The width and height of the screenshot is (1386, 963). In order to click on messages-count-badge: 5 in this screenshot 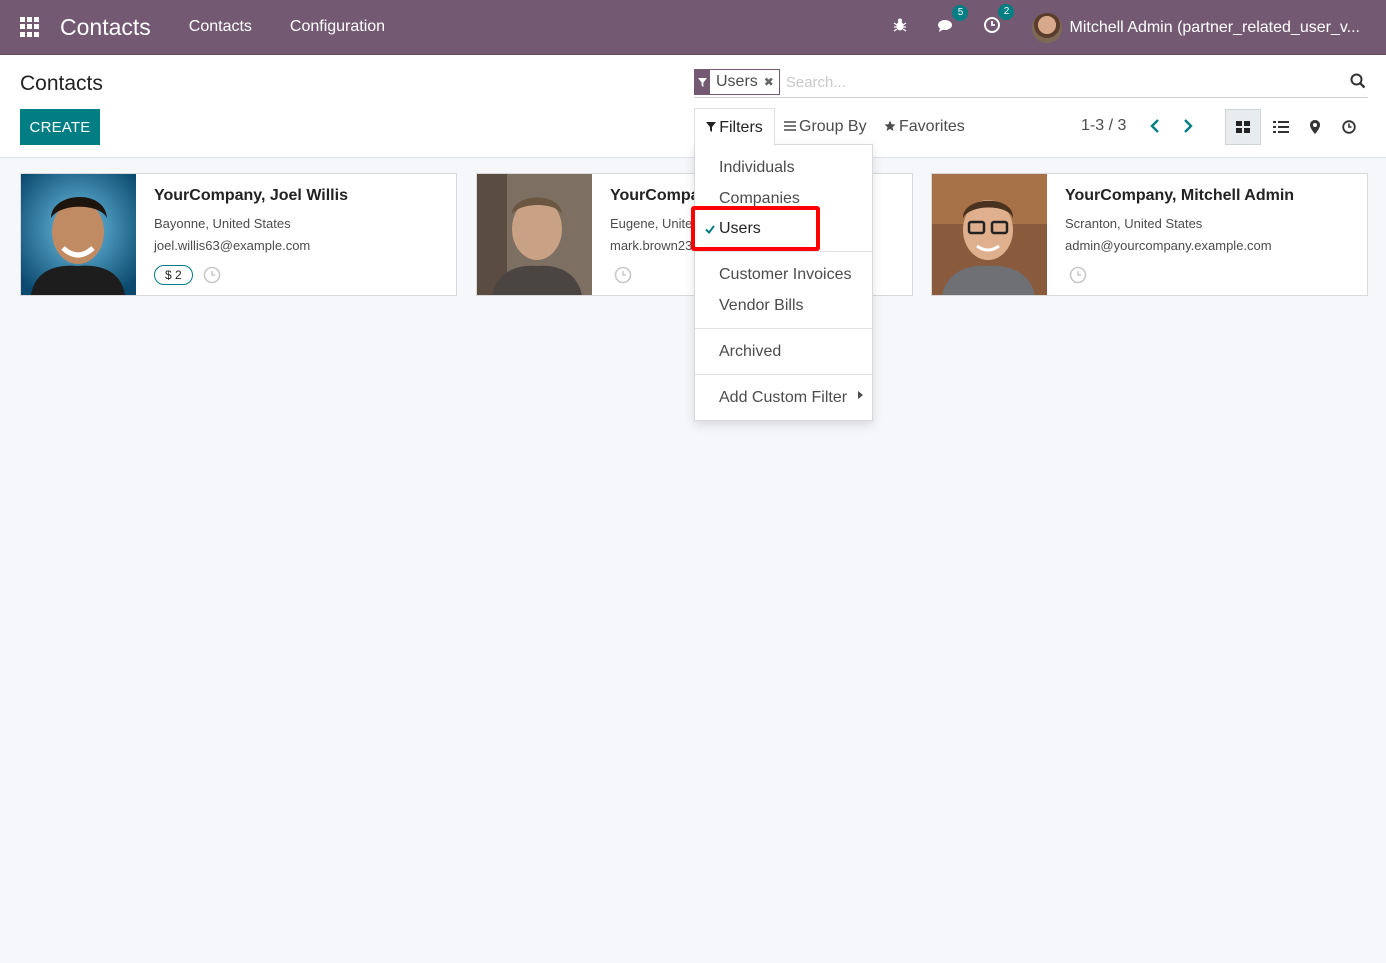, I will do `click(960, 13)`.